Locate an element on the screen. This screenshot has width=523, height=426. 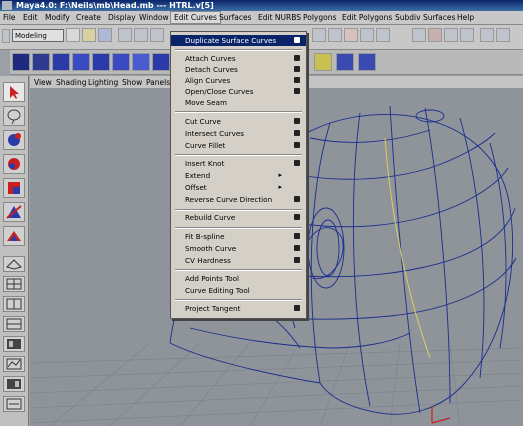
ipr-render-icon is located at coordinates (435, 35).